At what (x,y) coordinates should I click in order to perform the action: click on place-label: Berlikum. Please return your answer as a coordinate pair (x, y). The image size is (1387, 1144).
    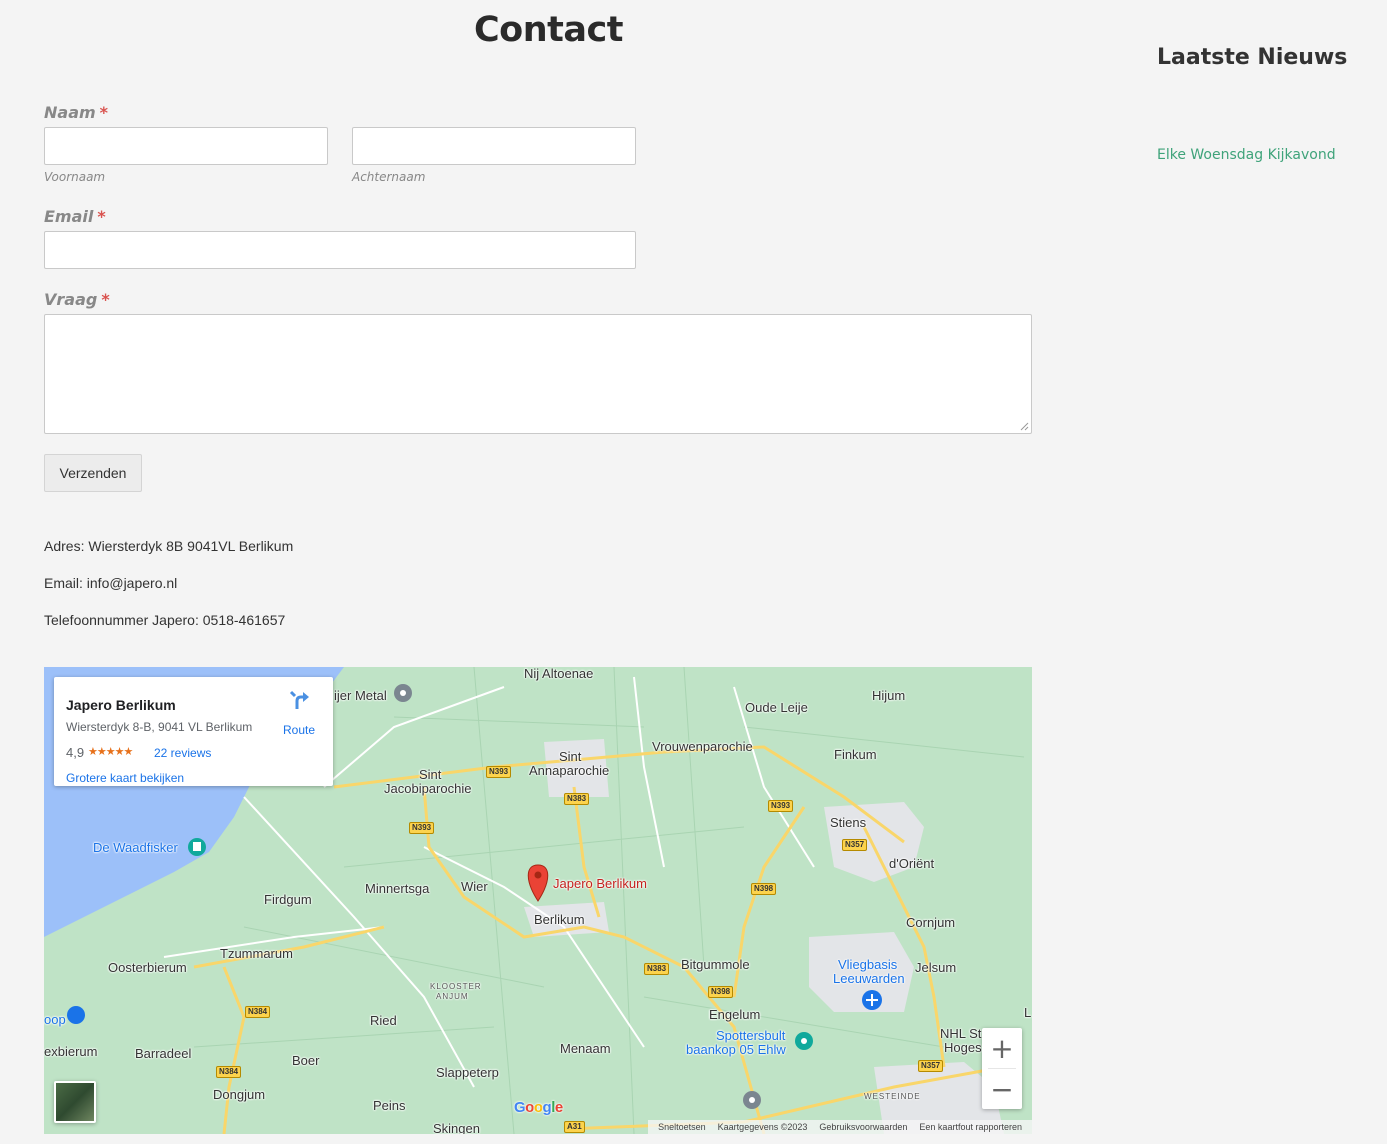
    Looking at the image, I should click on (559, 919).